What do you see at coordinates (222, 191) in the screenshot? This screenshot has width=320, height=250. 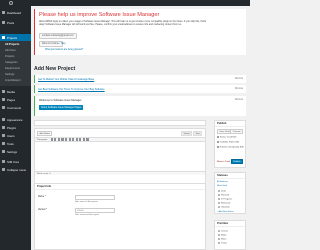 I see `status-option: Draft` at bounding box center [222, 191].